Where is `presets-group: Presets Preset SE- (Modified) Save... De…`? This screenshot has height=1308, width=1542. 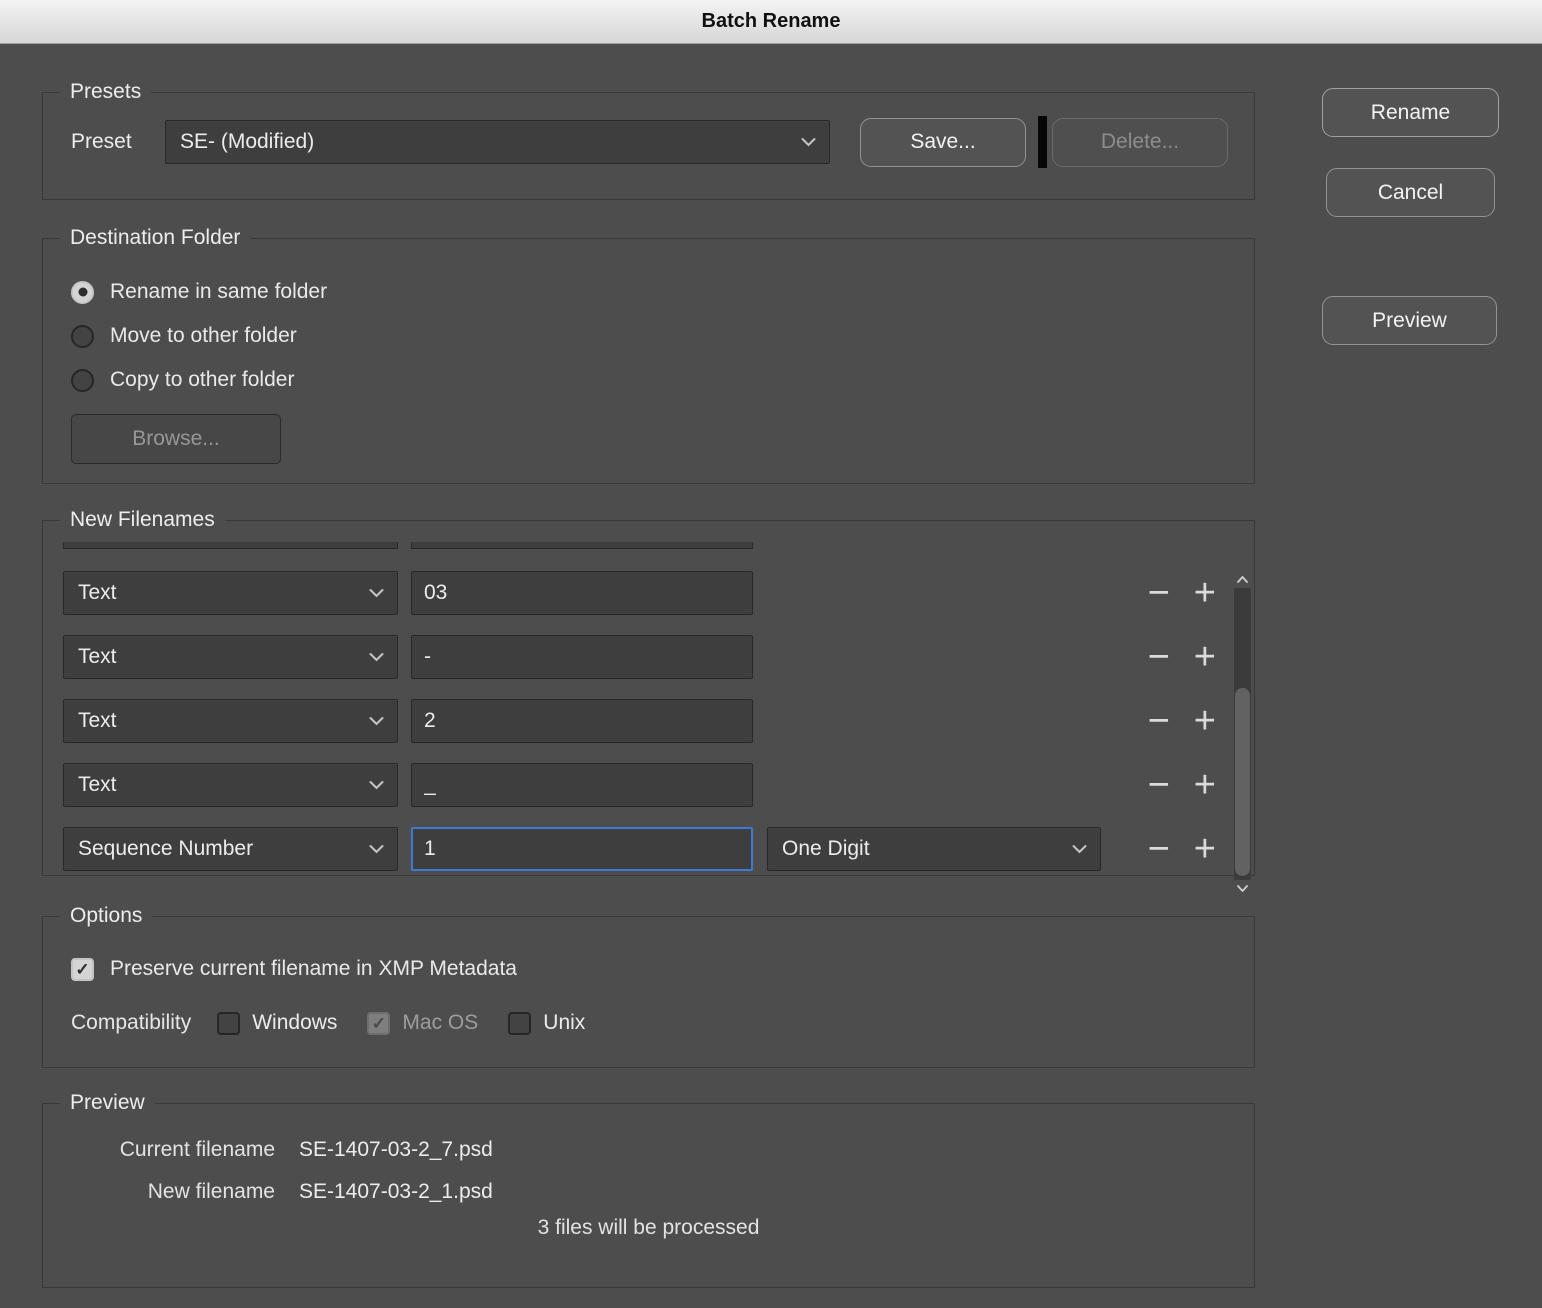 presets-group: Presets Preset SE- (Modified) Save... De… is located at coordinates (648, 140).